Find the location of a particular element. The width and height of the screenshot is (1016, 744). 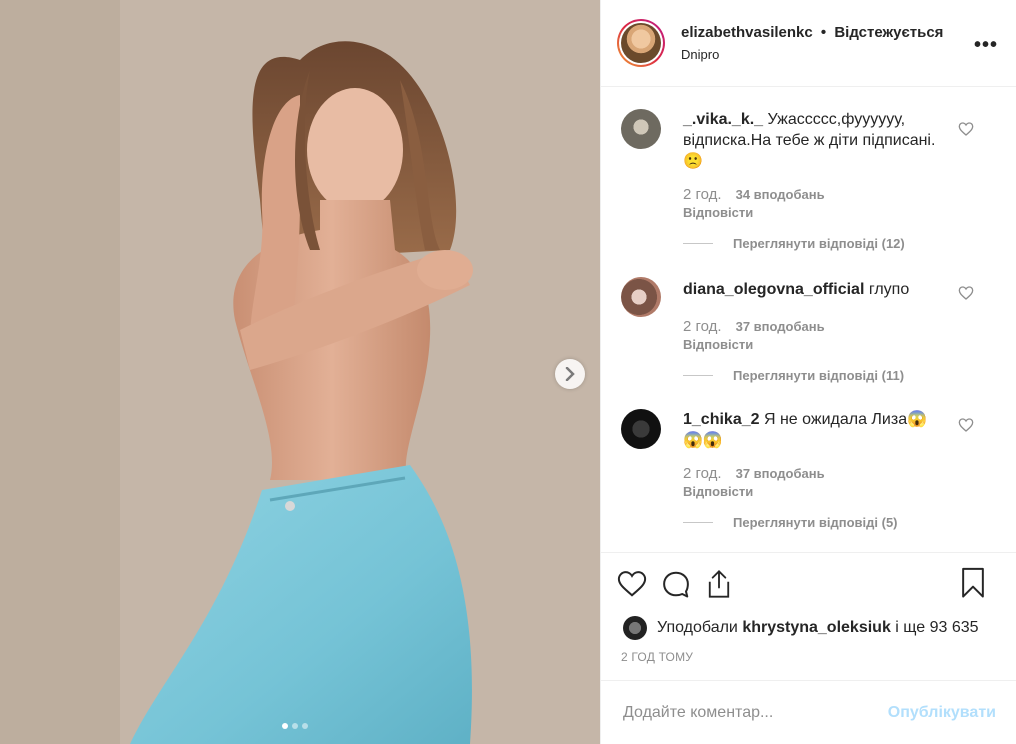

bookmark-icon is located at coordinates (973, 582).